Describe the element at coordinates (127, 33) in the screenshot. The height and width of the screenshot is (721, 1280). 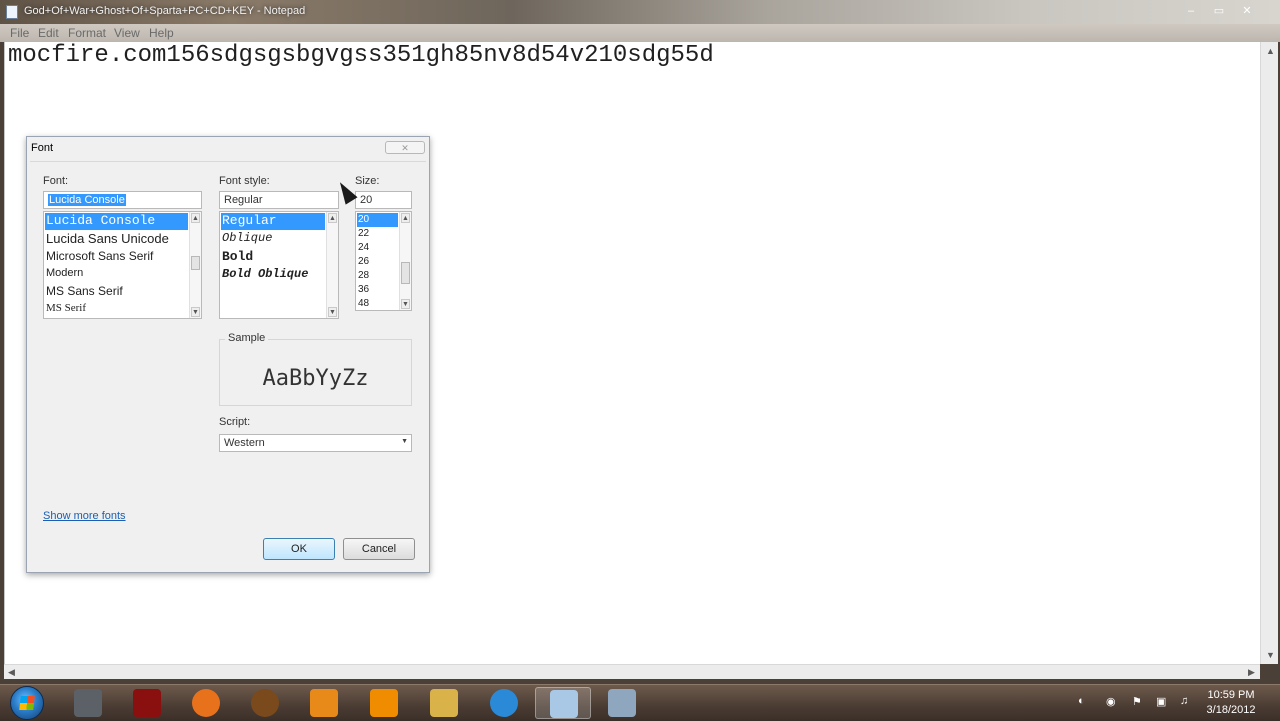
I see `menu-view: View` at that location.